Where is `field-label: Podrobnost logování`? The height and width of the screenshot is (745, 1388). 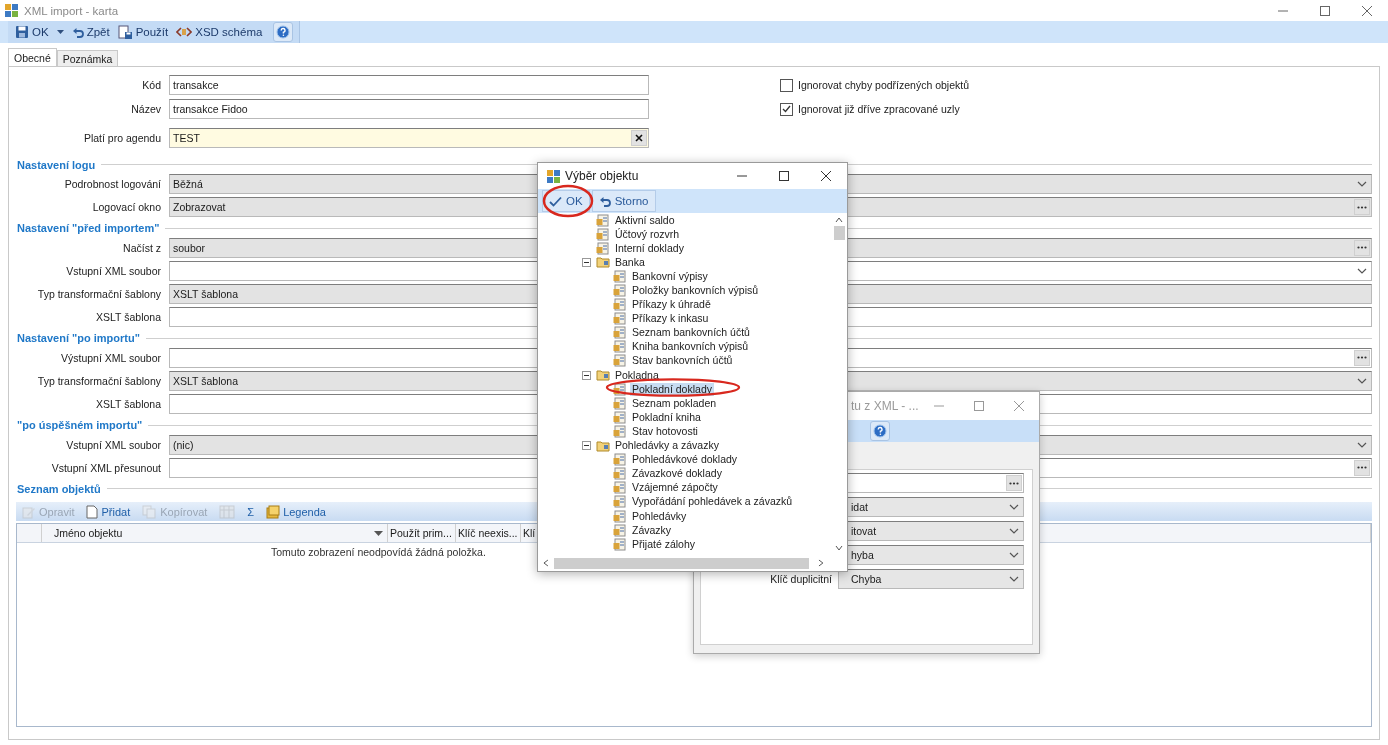 field-label: Podrobnost logování is located at coordinates (112, 184).